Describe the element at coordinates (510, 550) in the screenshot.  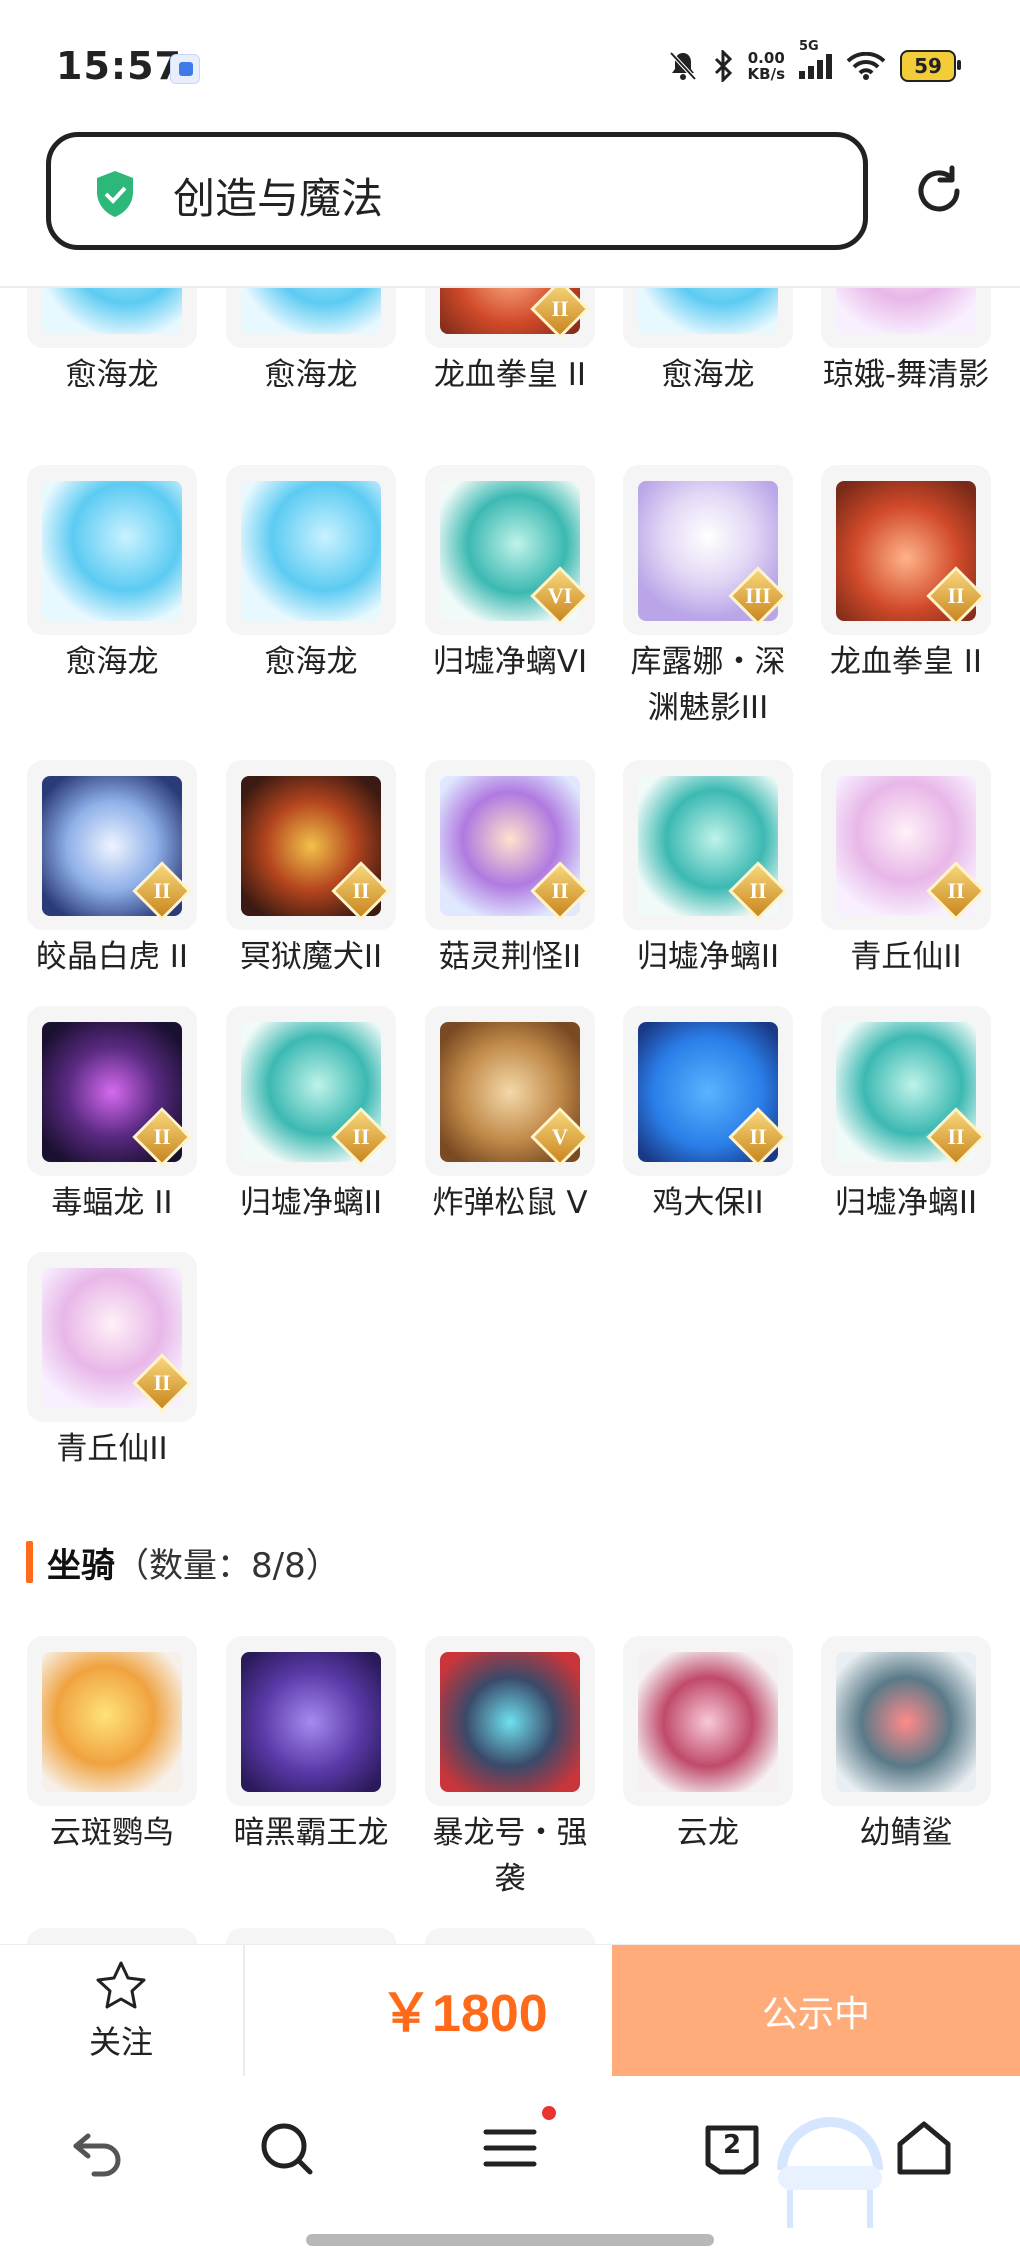
I see `pet-thumbnail: VI` at that location.